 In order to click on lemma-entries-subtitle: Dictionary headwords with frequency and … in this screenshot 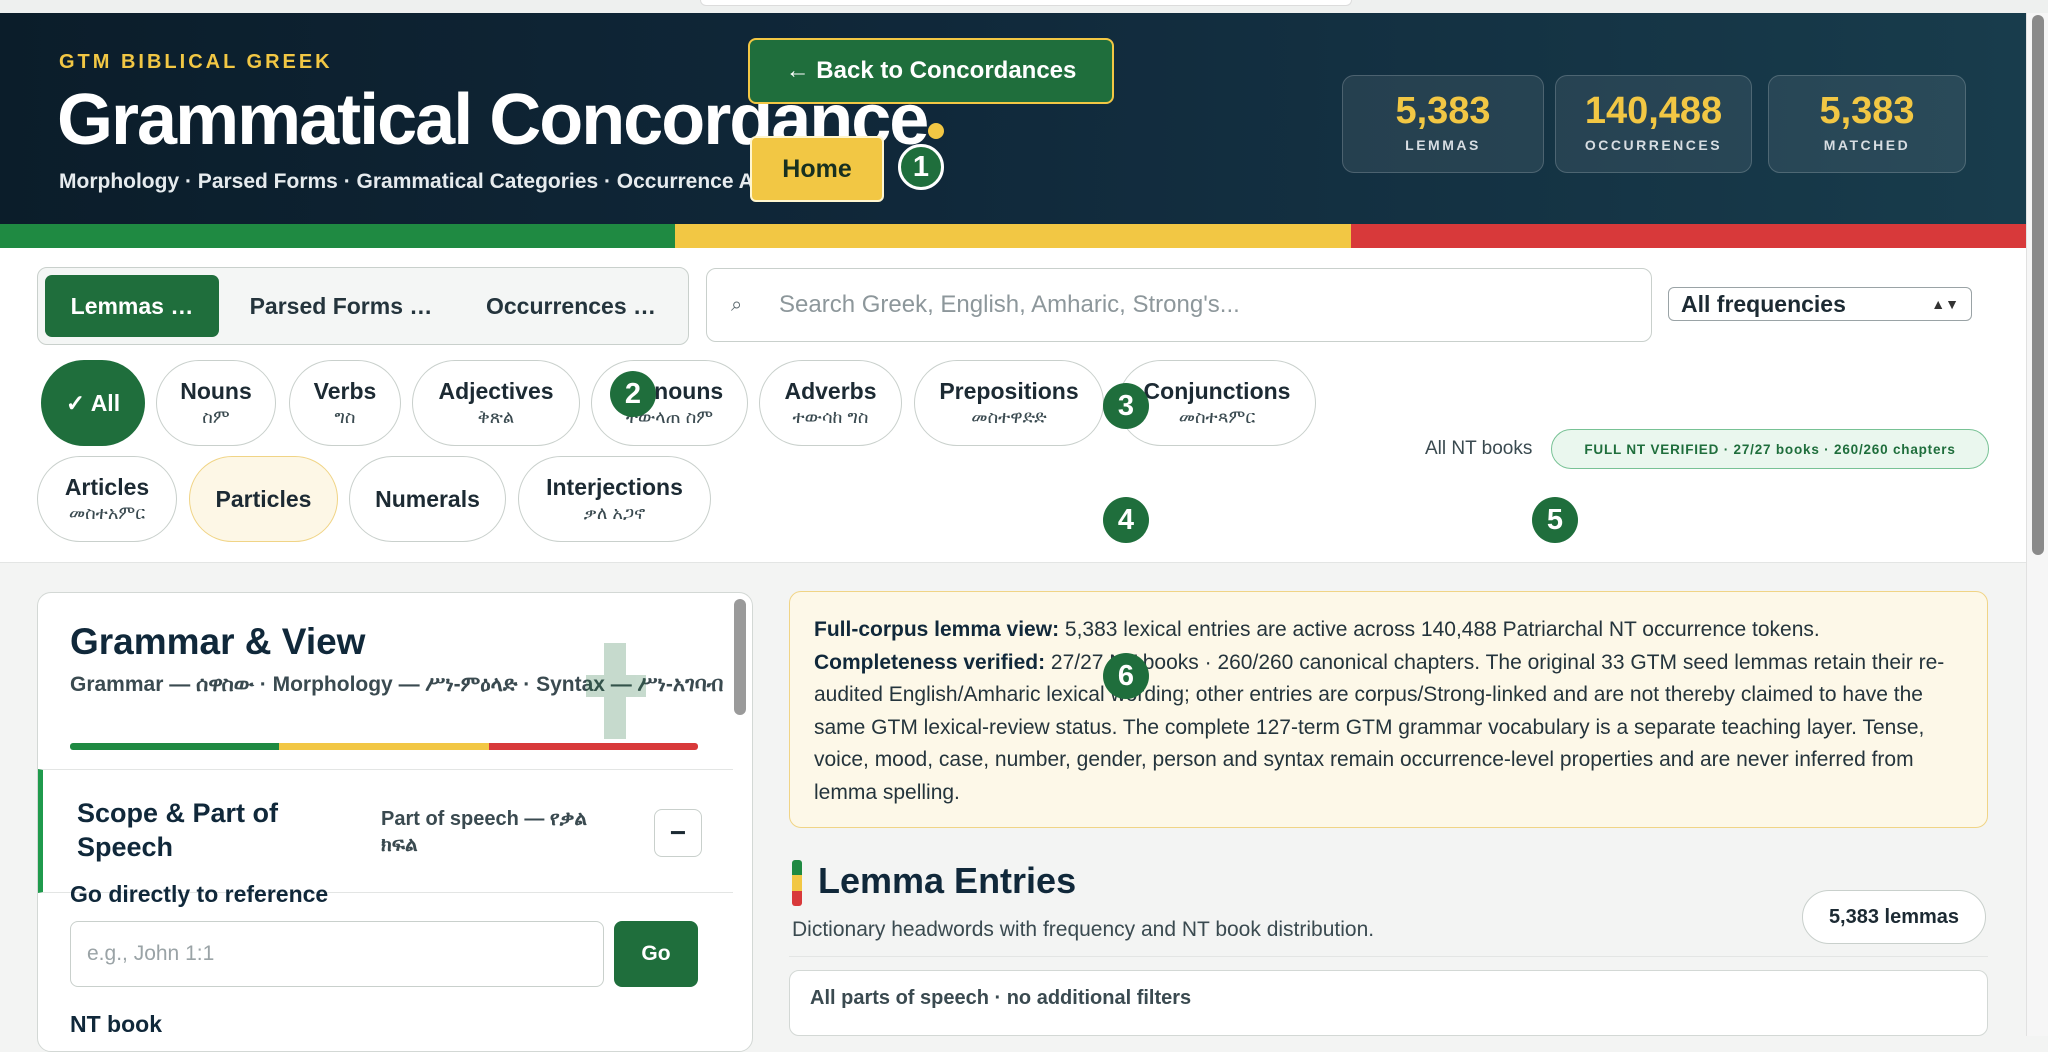, I will do `click(1083, 929)`.